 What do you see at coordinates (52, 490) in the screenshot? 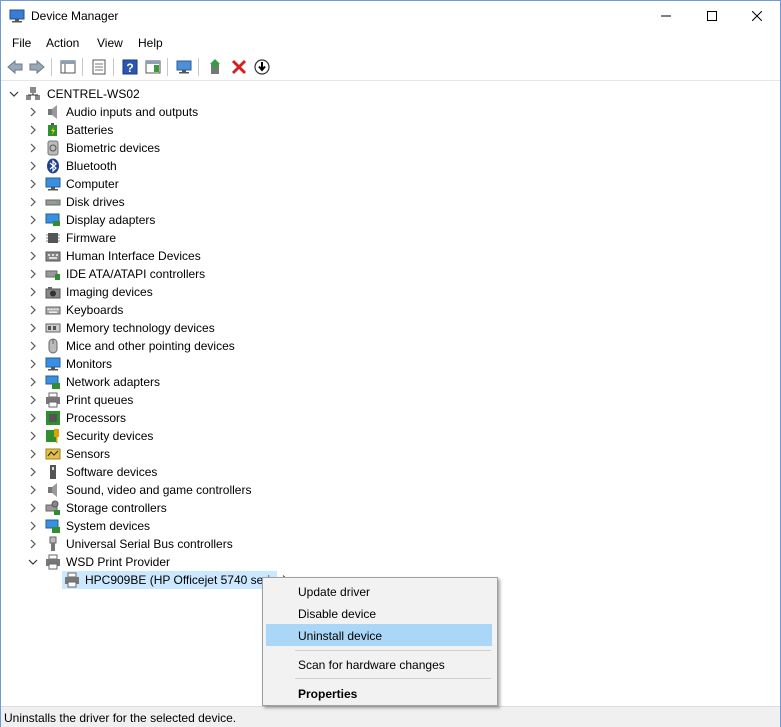
I see `sound-controller-icon` at bounding box center [52, 490].